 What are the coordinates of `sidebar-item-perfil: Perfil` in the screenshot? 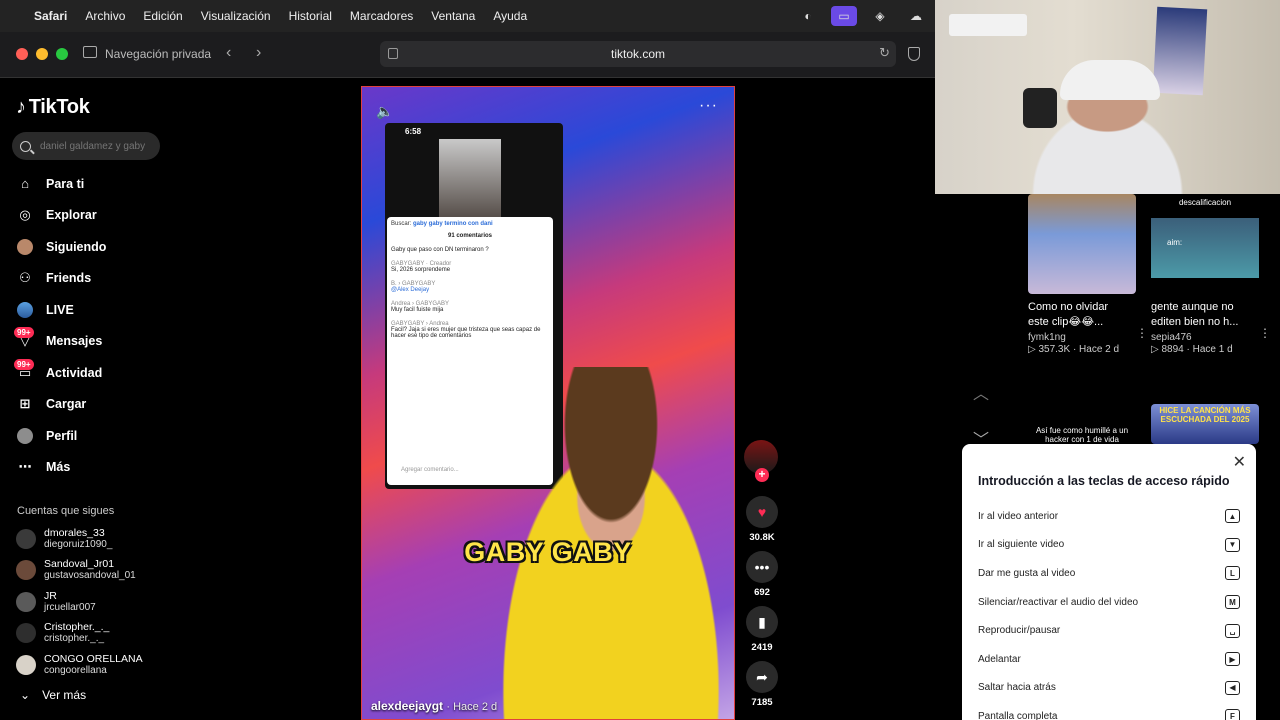 It's located at (61, 436).